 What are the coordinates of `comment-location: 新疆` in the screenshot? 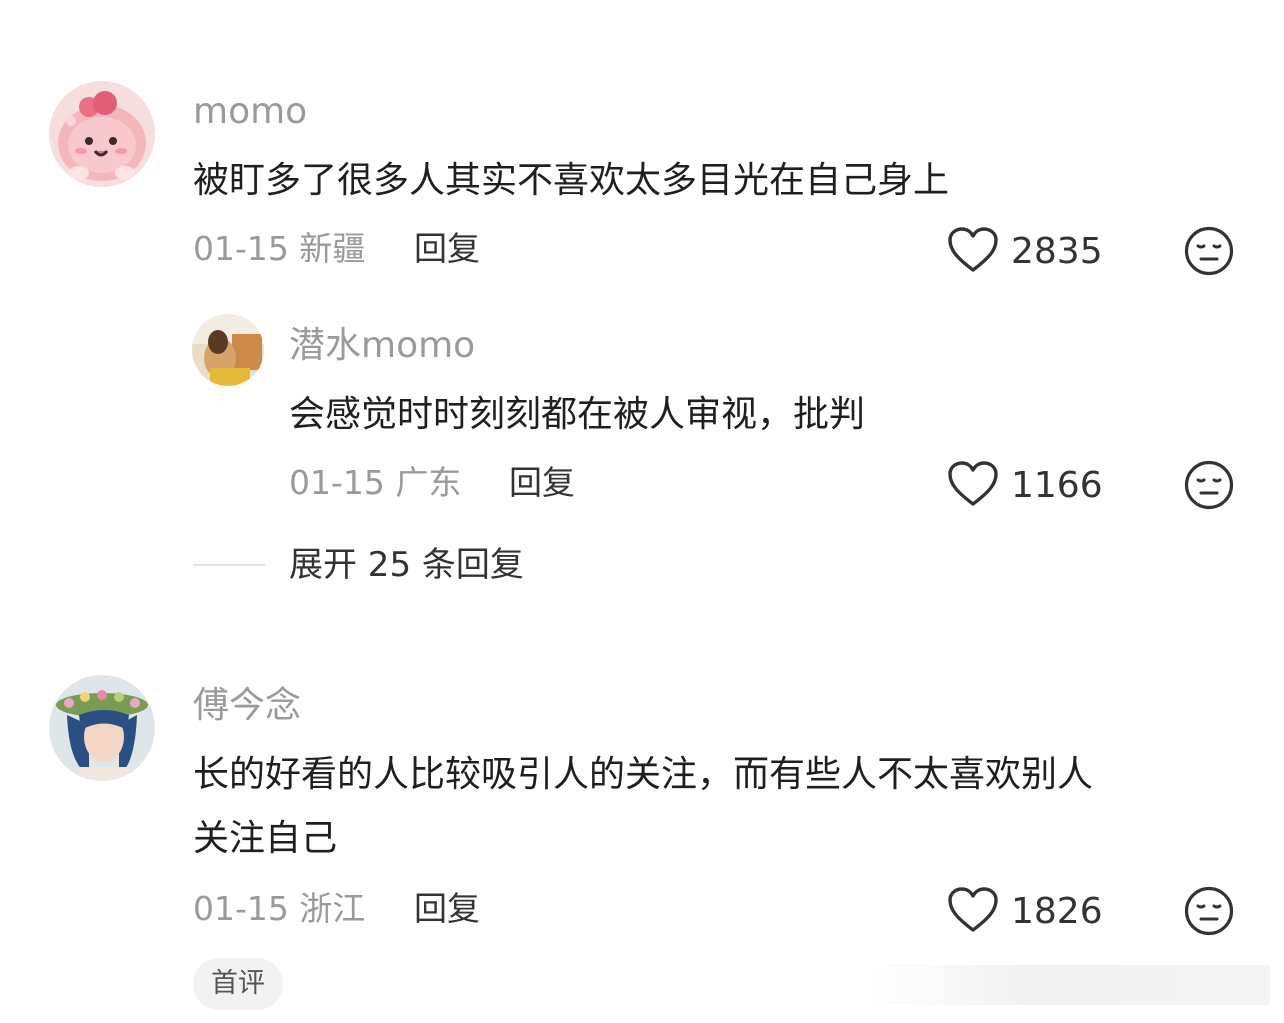 It's located at (332, 248).